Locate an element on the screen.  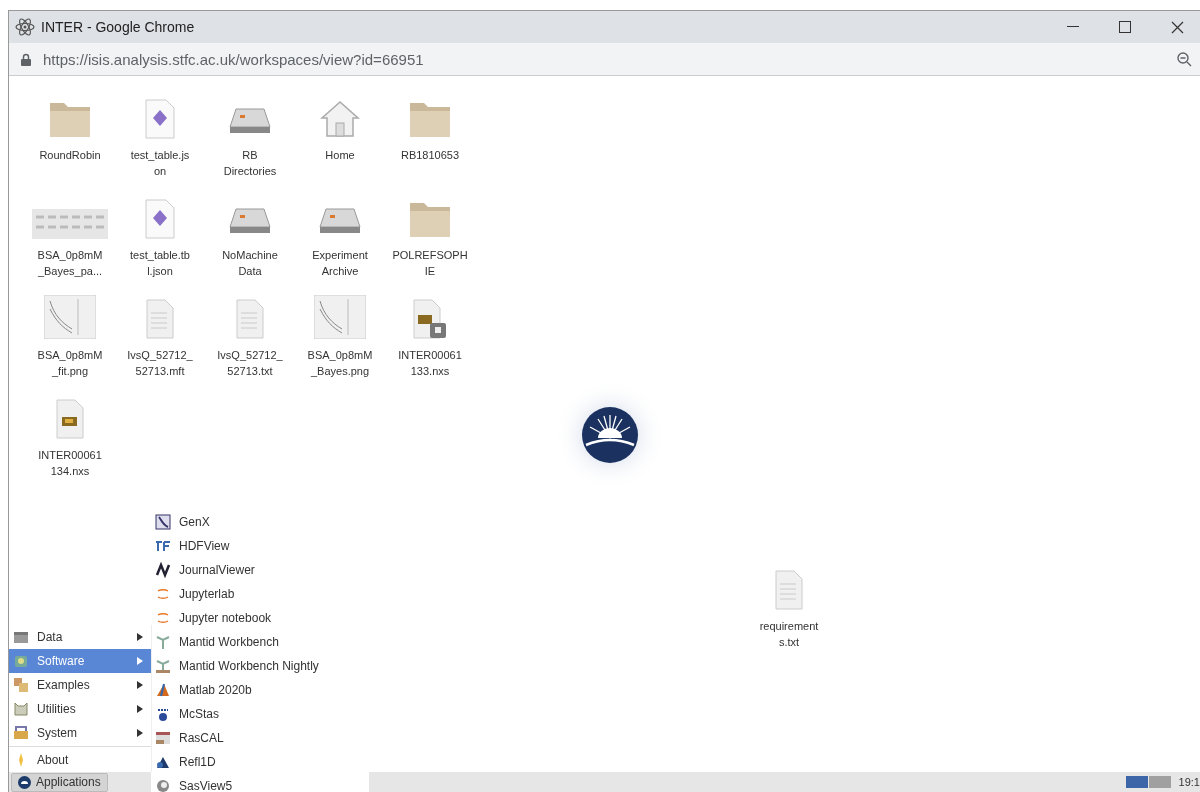
menu-item: Utilities is located at coordinates (80, 709).